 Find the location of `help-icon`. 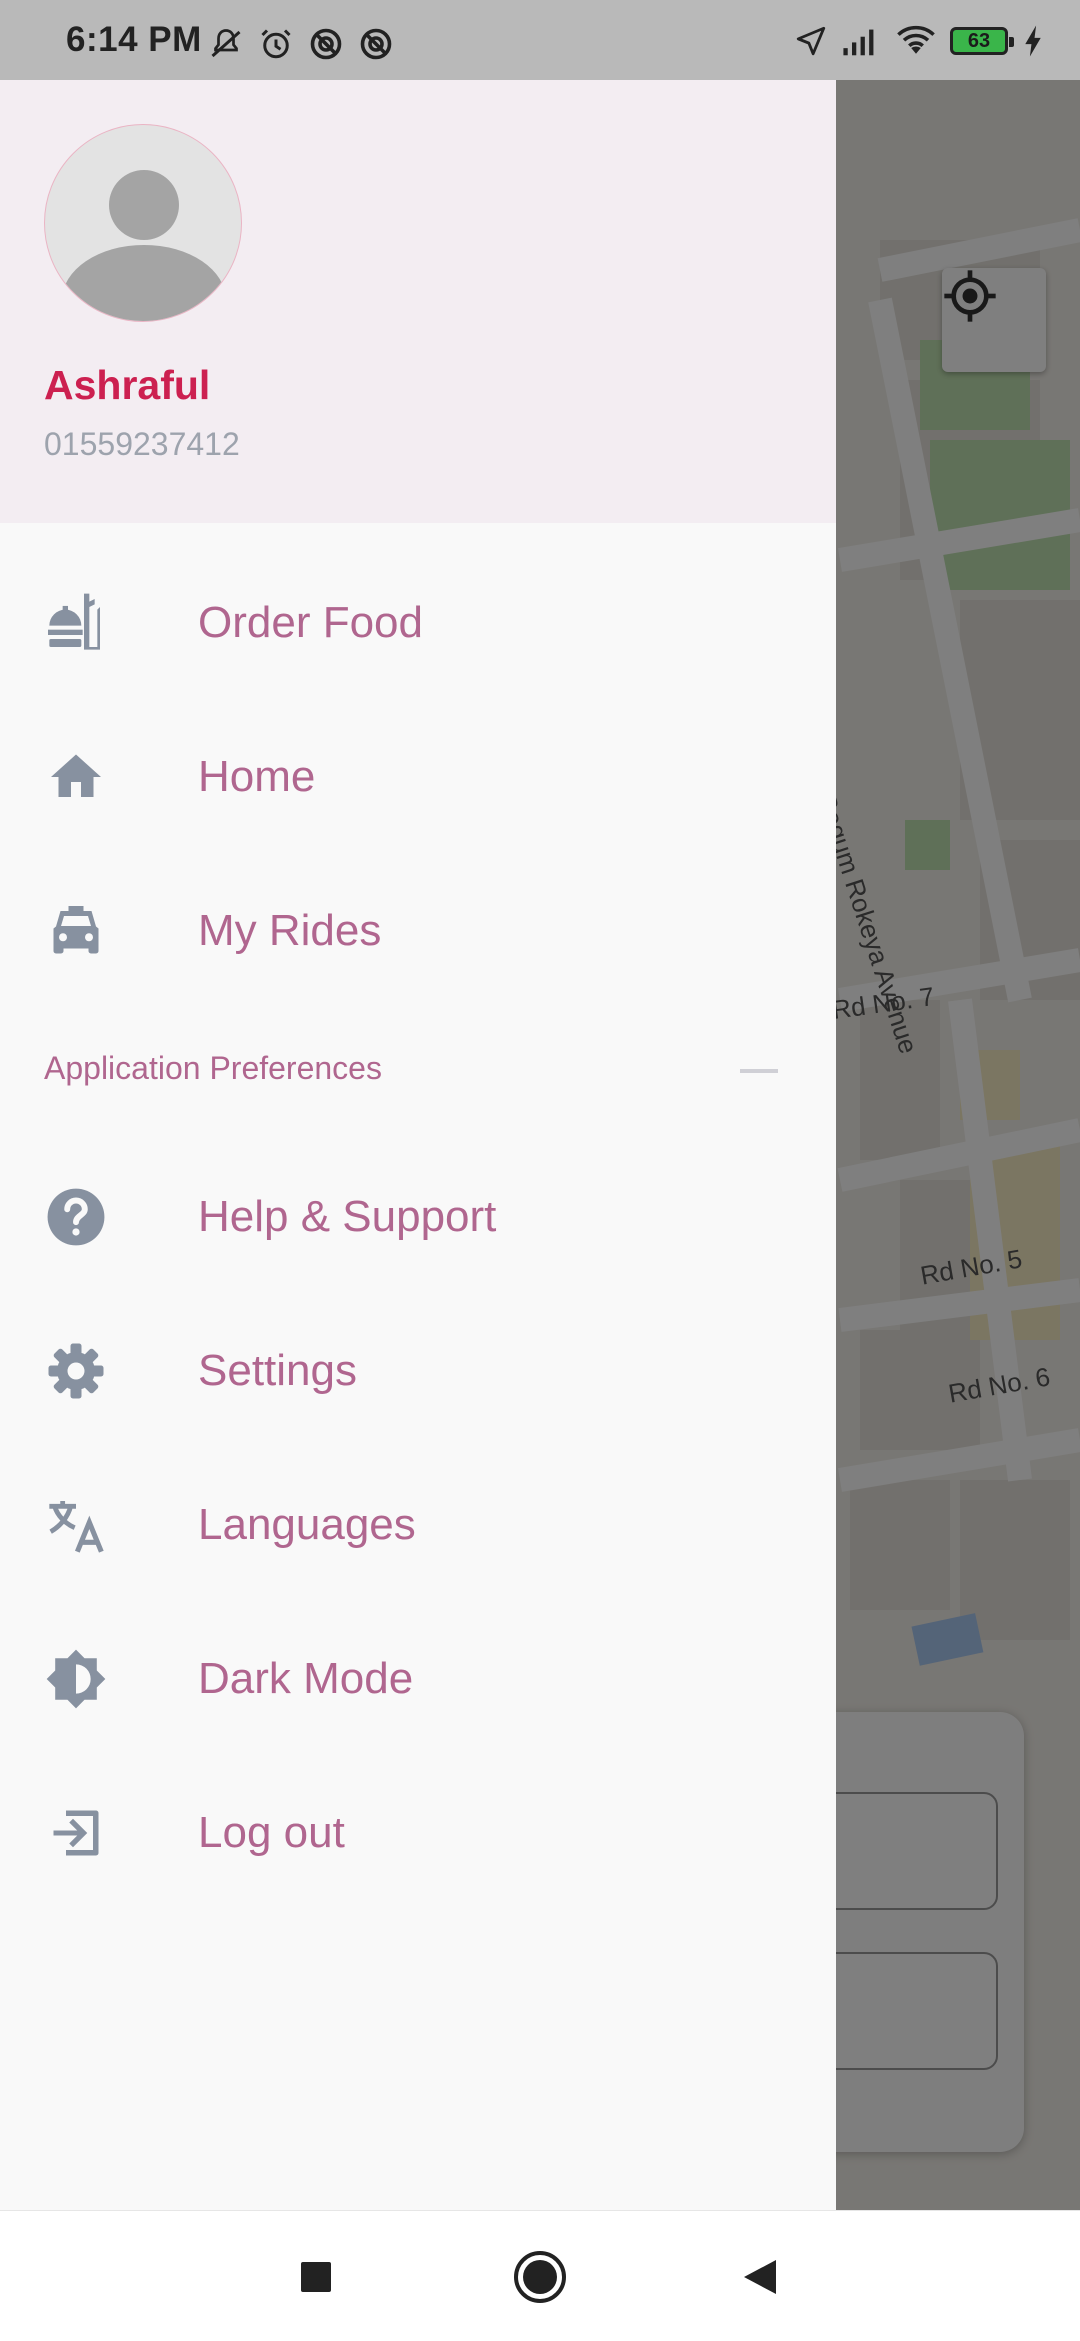

help-icon is located at coordinates (76, 1217).